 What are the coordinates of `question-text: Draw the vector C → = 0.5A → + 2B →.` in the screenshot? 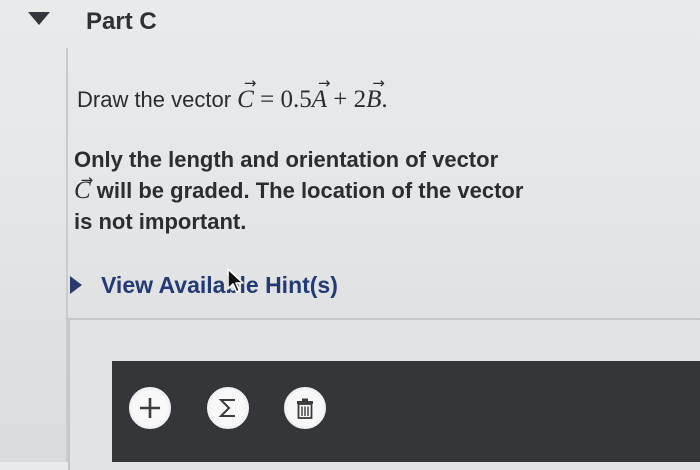 It's located at (232, 94).